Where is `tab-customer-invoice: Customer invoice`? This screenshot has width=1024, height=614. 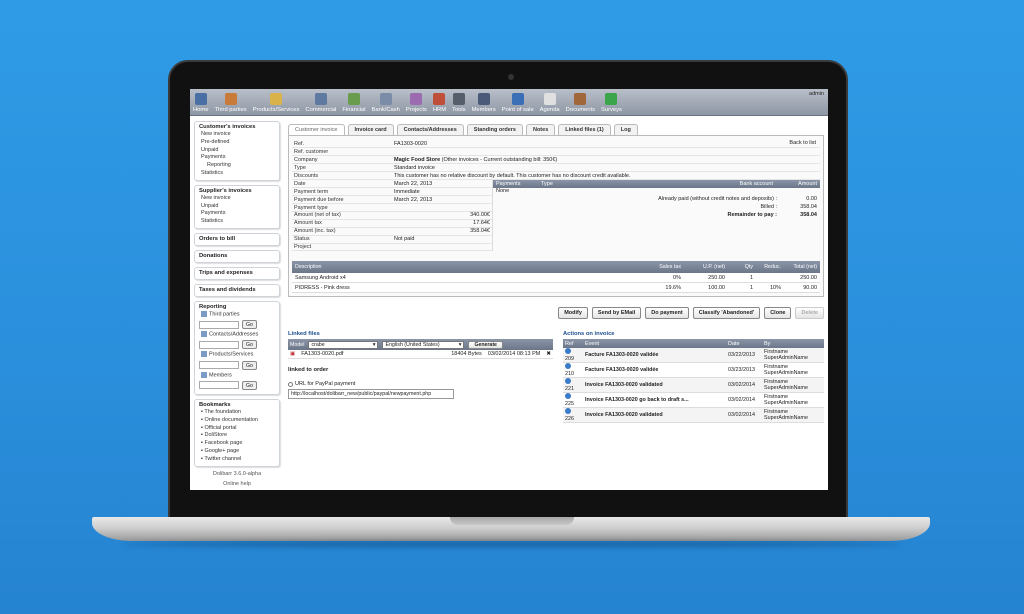 tab-customer-invoice: Customer invoice is located at coordinates (316, 129).